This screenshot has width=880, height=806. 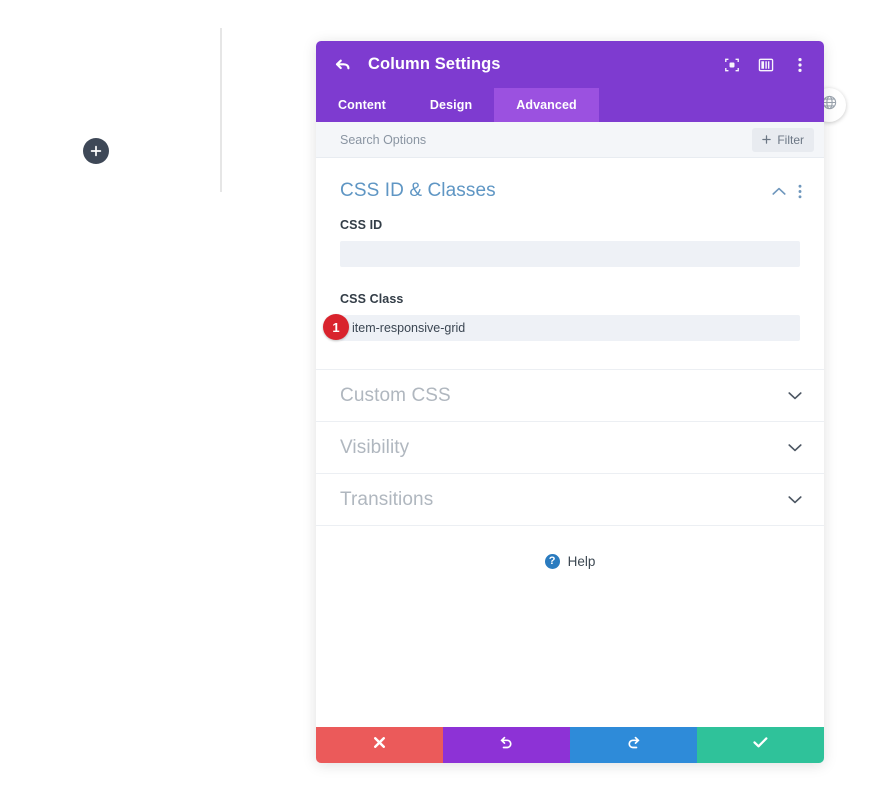 What do you see at coordinates (570, 188) in the screenshot?
I see `section-header: CSS ID & Classes` at bounding box center [570, 188].